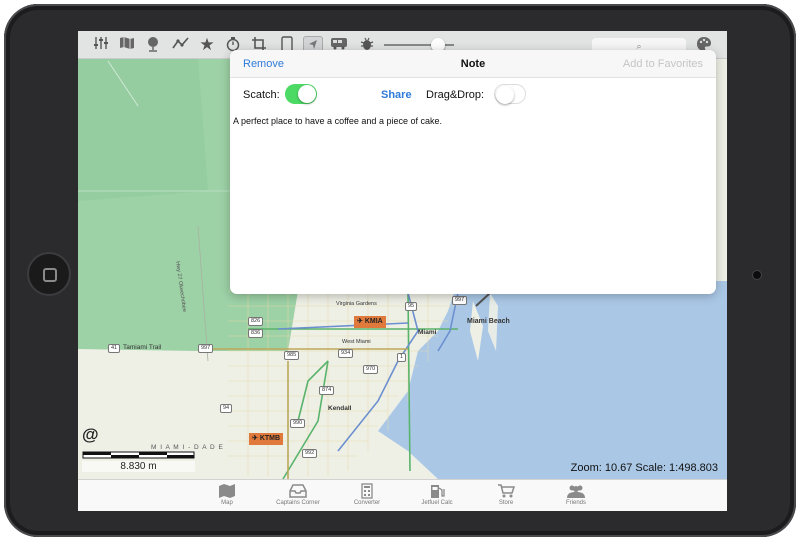  Describe the element at coordinates (101, 45) in the screenshot. I see `sliders-icon` at that location.